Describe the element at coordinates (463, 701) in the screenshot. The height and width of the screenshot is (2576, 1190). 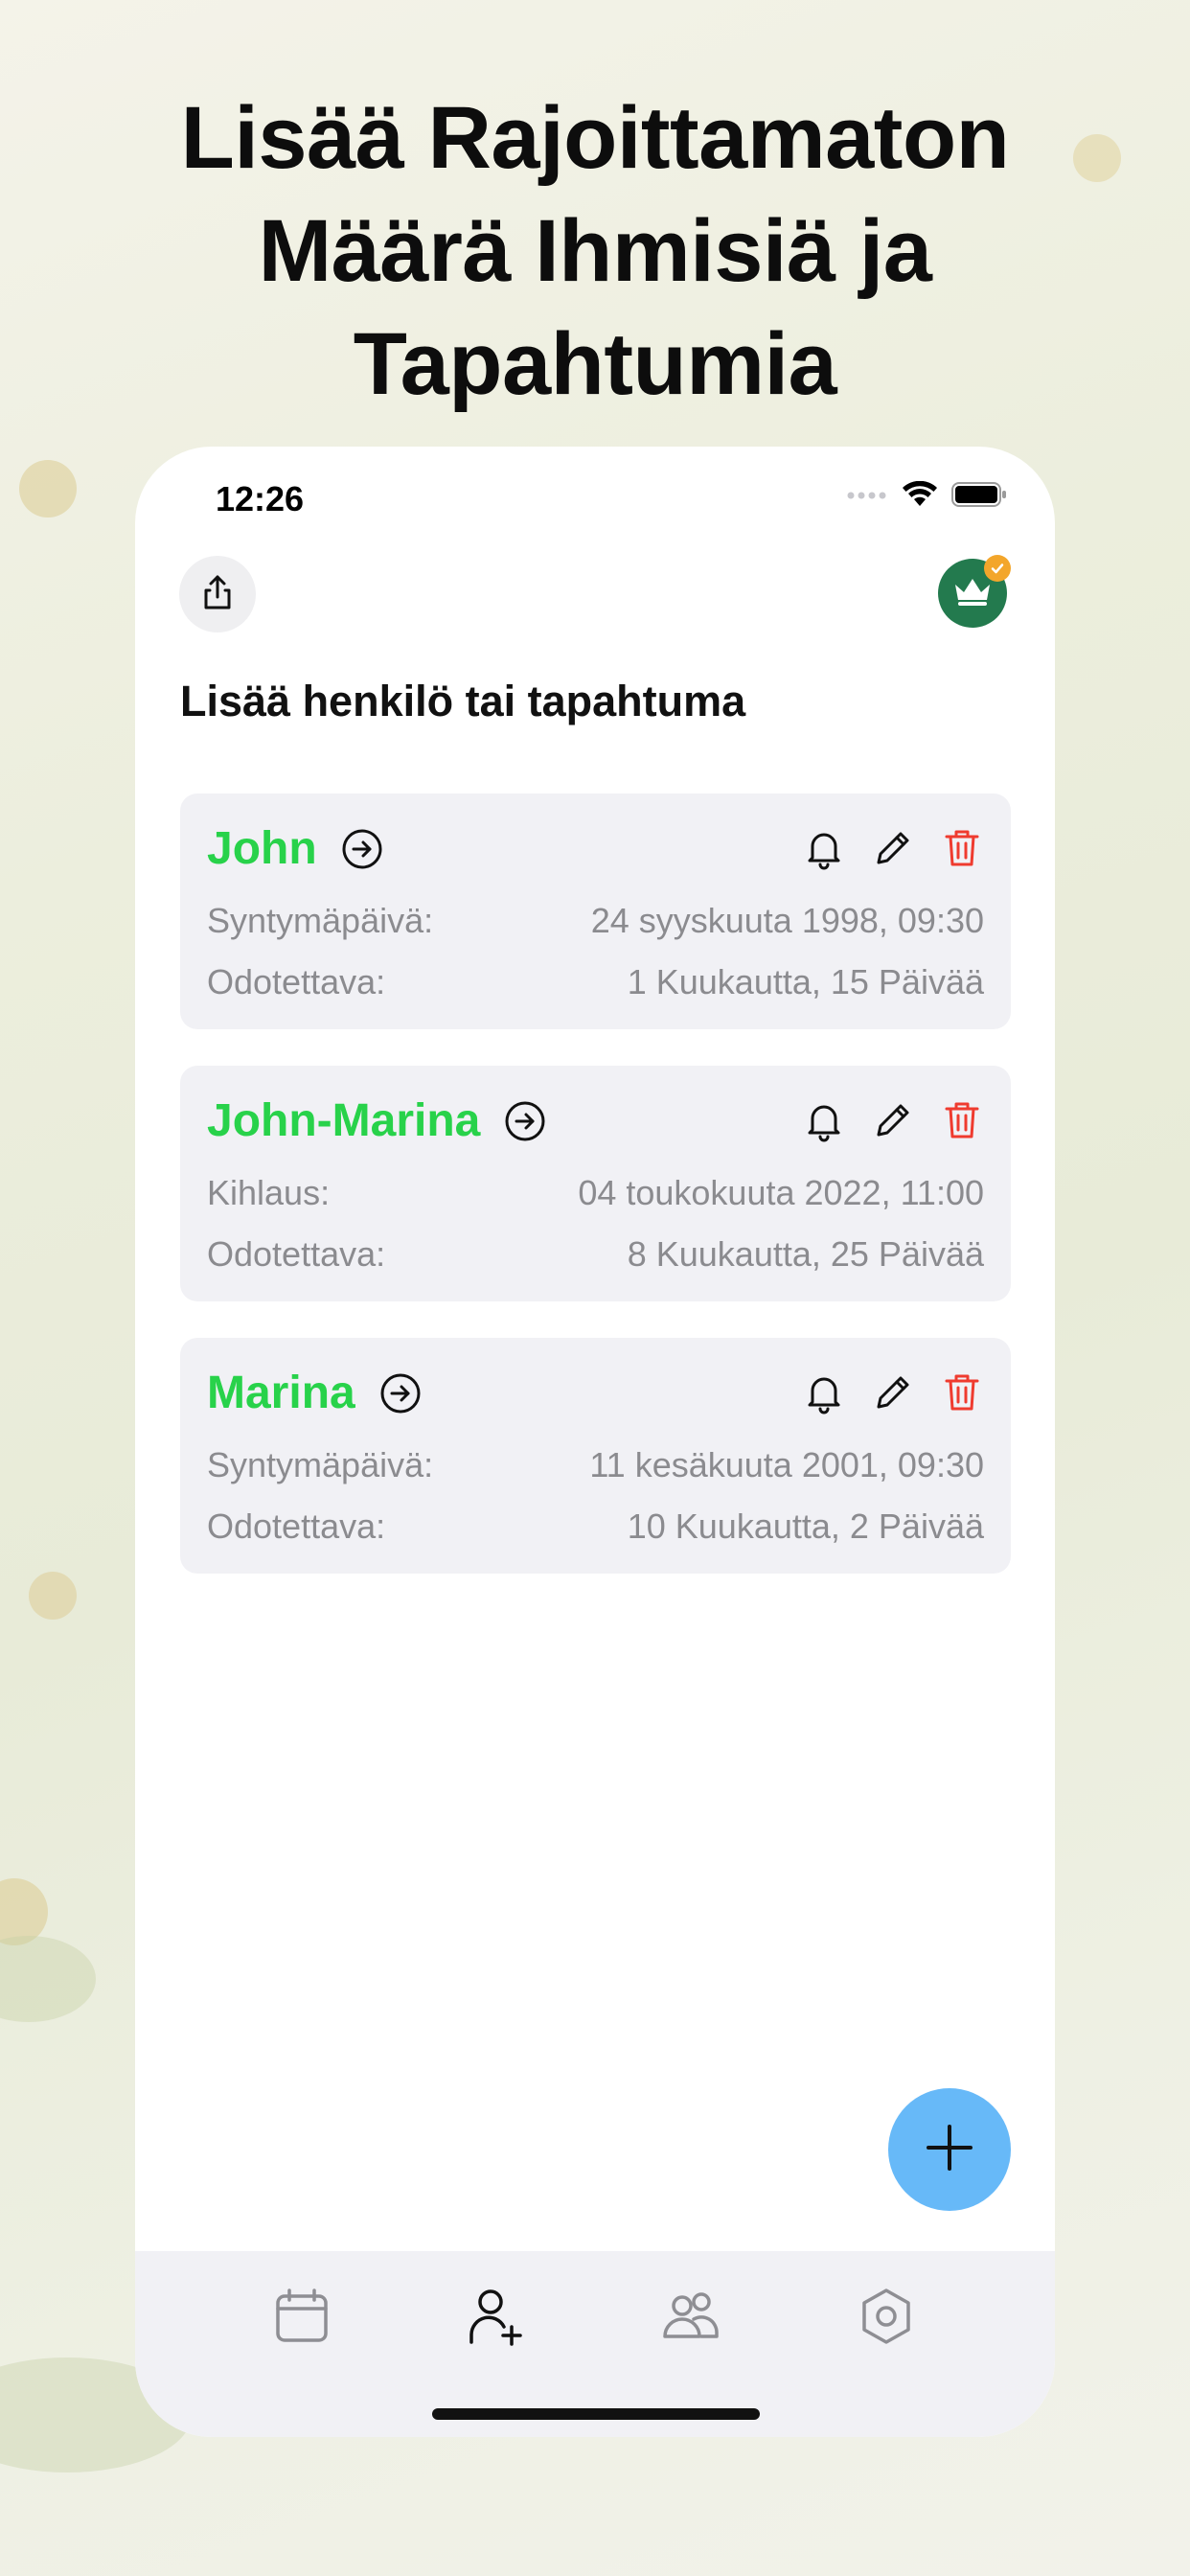
I see `page-title: Lisää henkilö tai tapahtuma` at that location.